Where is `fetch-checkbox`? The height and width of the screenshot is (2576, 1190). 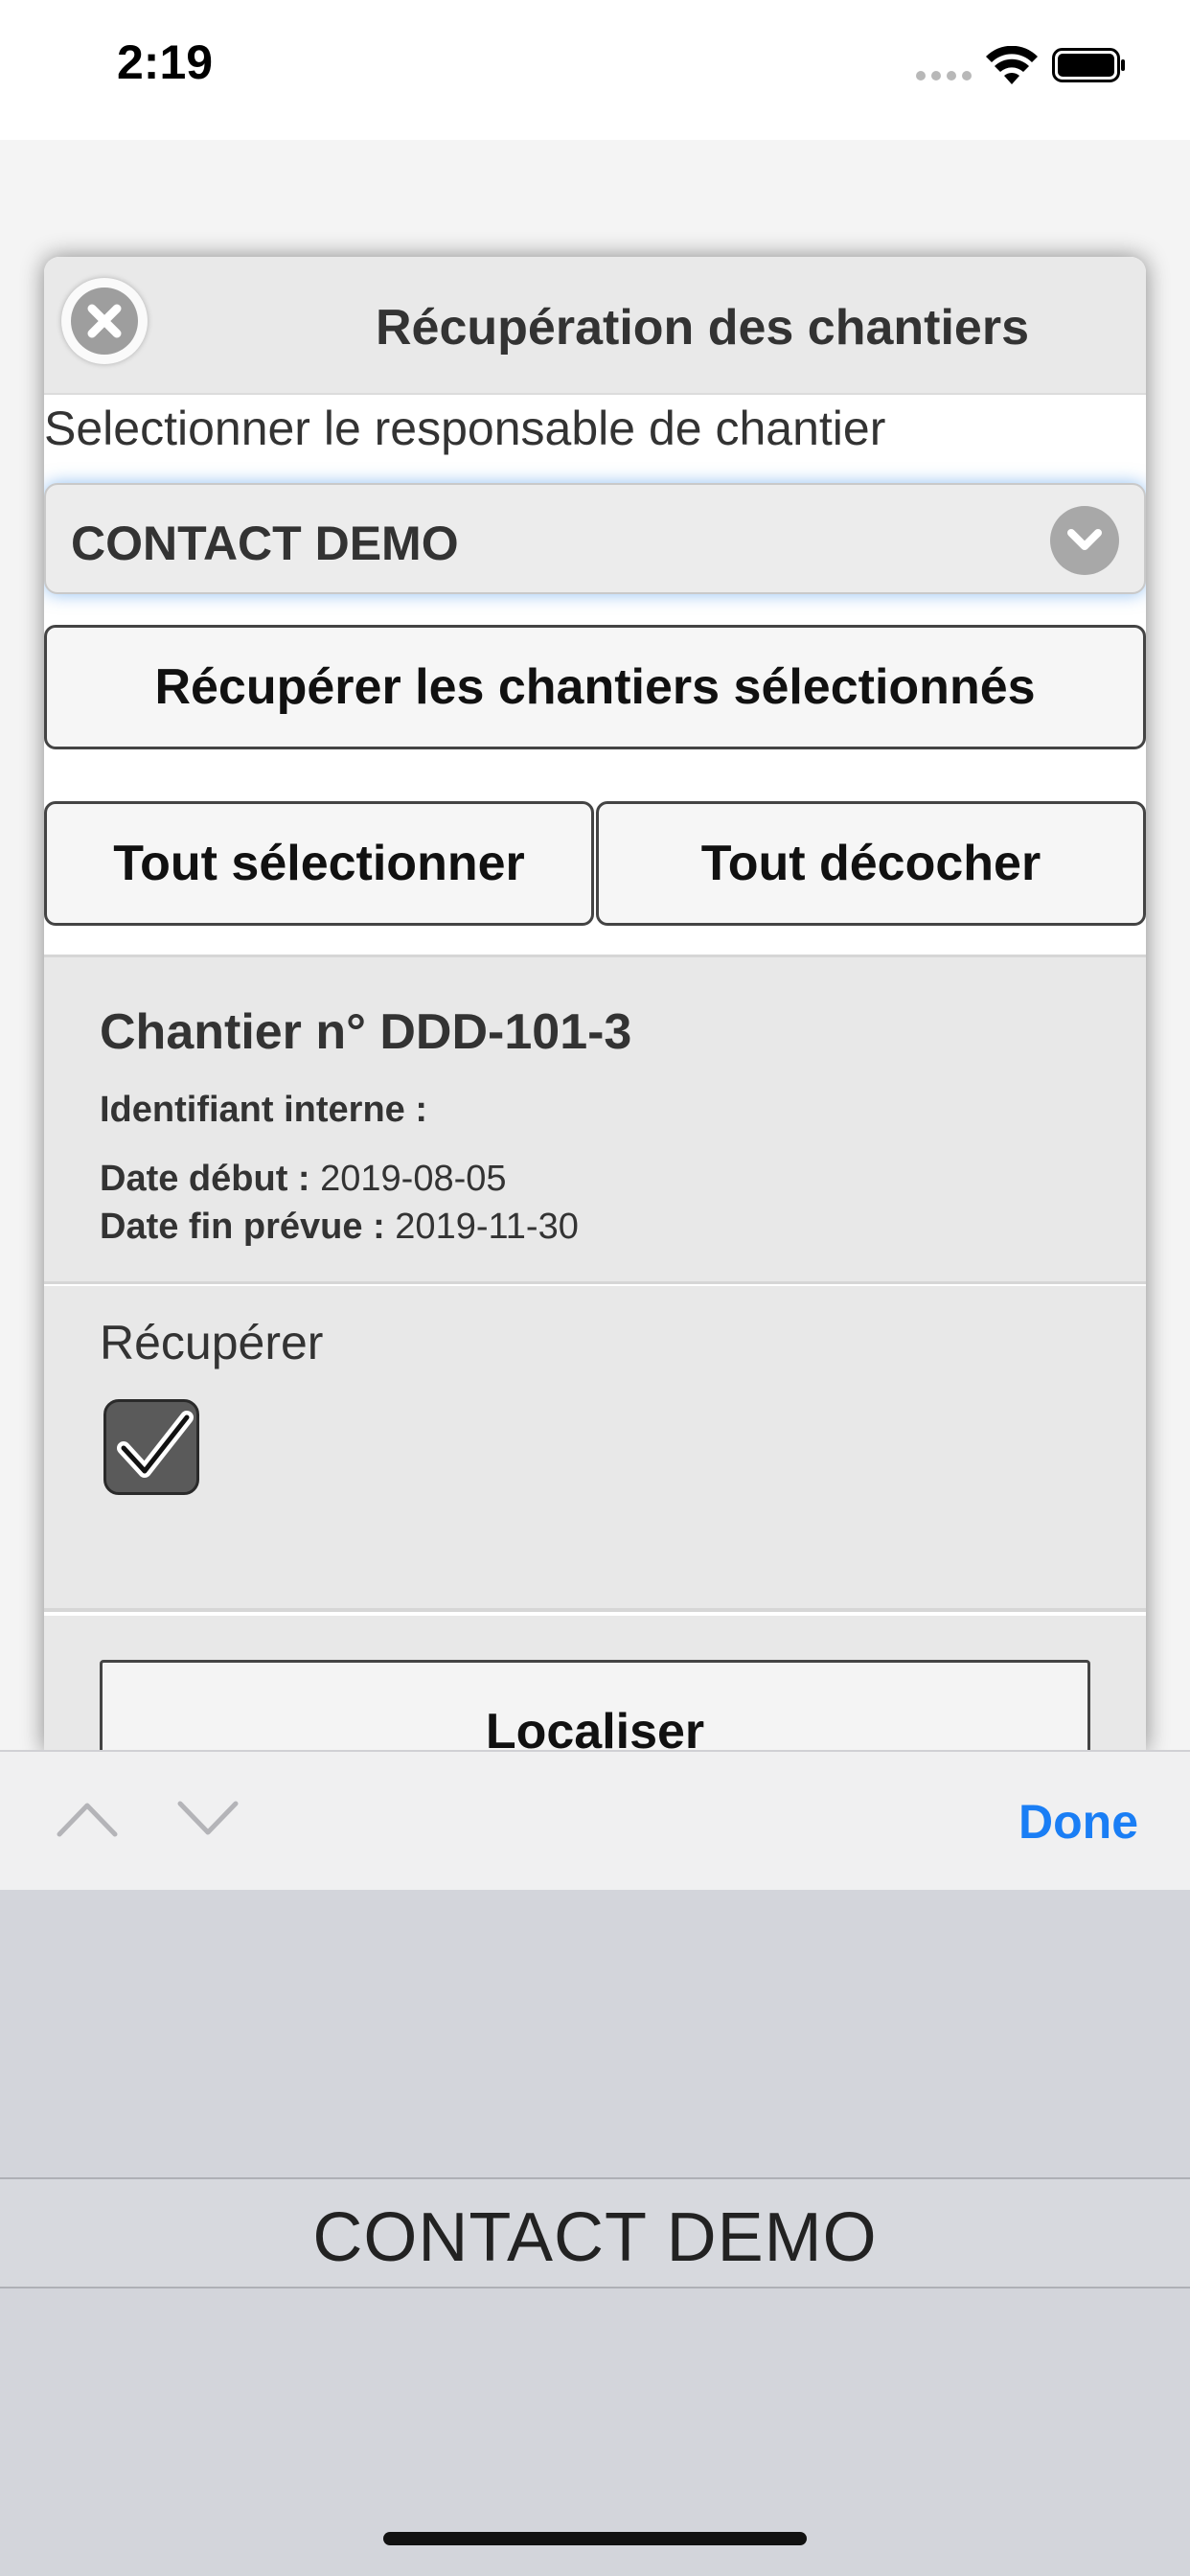
fetch-checkbox is located at coordinates (151, 1447).